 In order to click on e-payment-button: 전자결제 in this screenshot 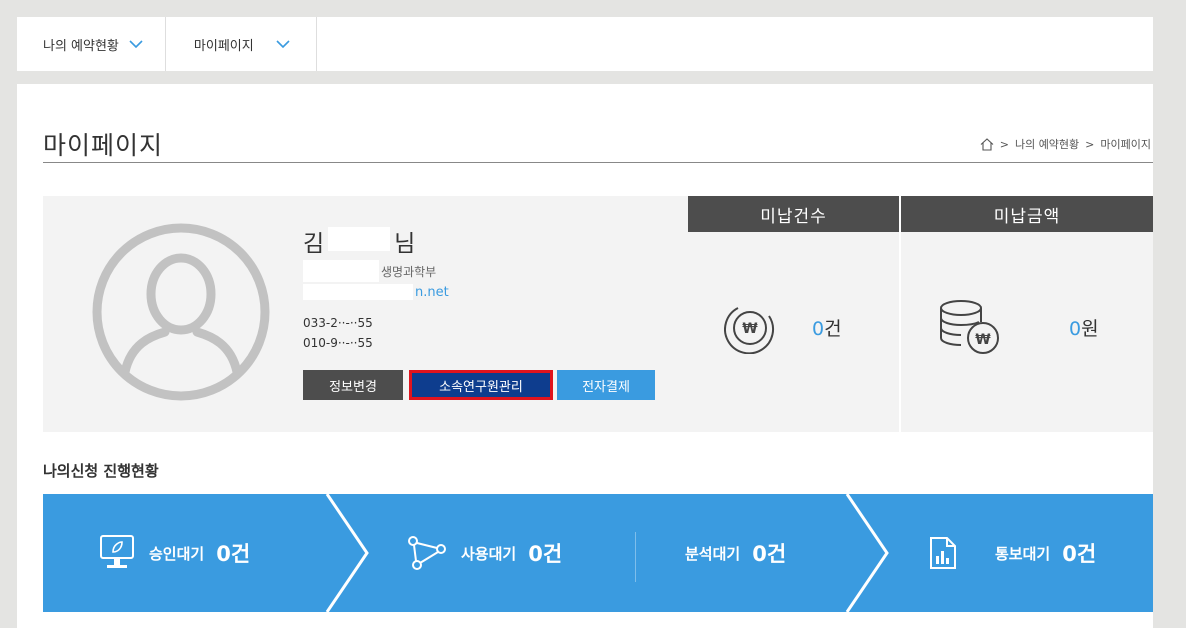, I will do `click(606, 385)`.